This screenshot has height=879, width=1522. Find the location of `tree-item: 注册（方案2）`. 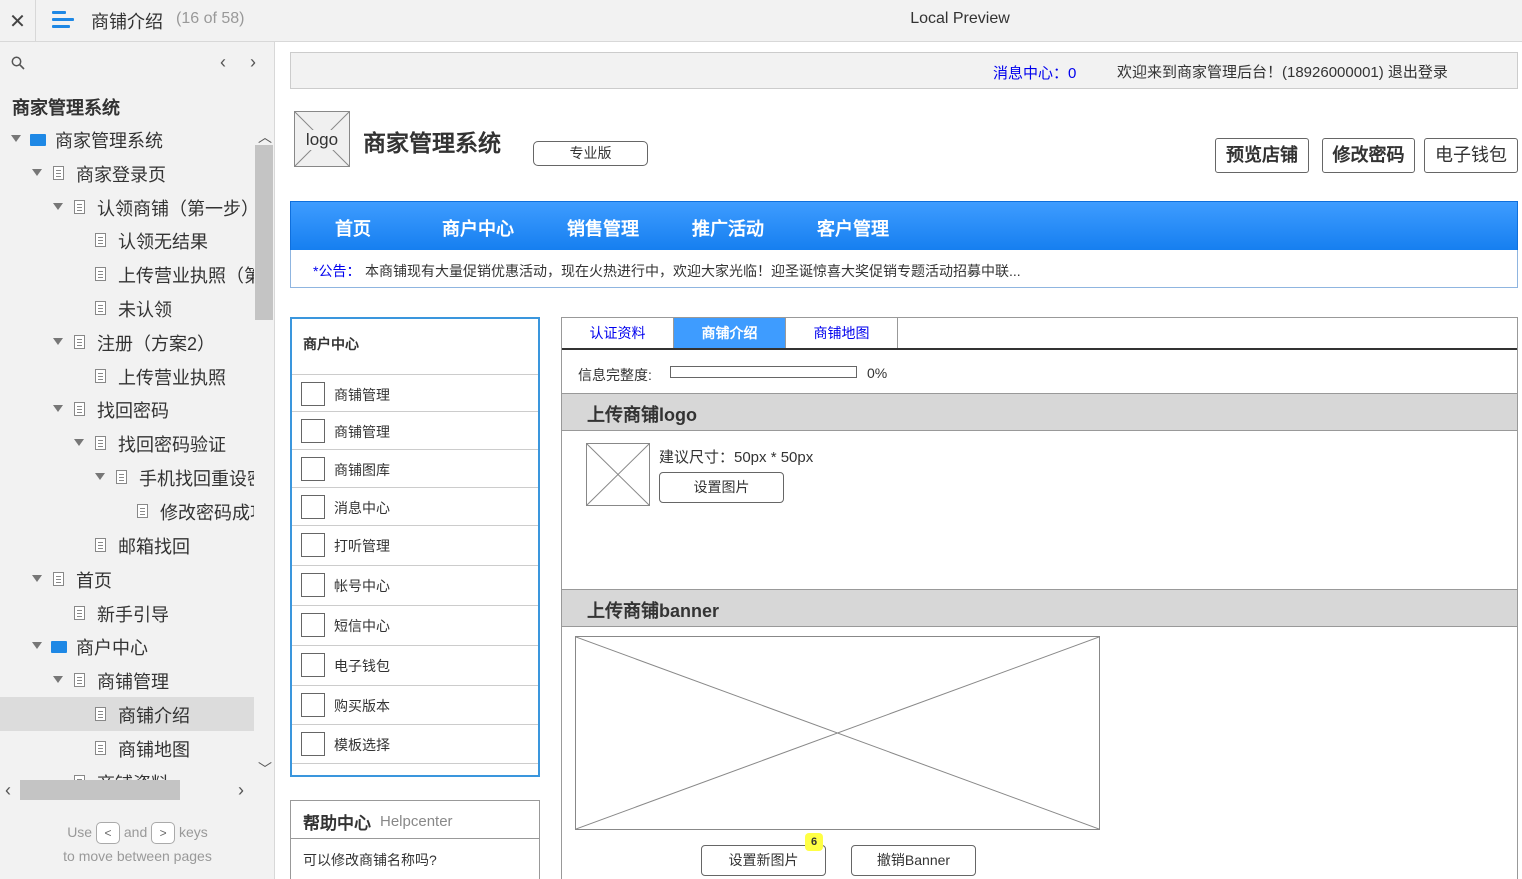

tree-item: 注册（方案2） is located at coordinates (127, 342).